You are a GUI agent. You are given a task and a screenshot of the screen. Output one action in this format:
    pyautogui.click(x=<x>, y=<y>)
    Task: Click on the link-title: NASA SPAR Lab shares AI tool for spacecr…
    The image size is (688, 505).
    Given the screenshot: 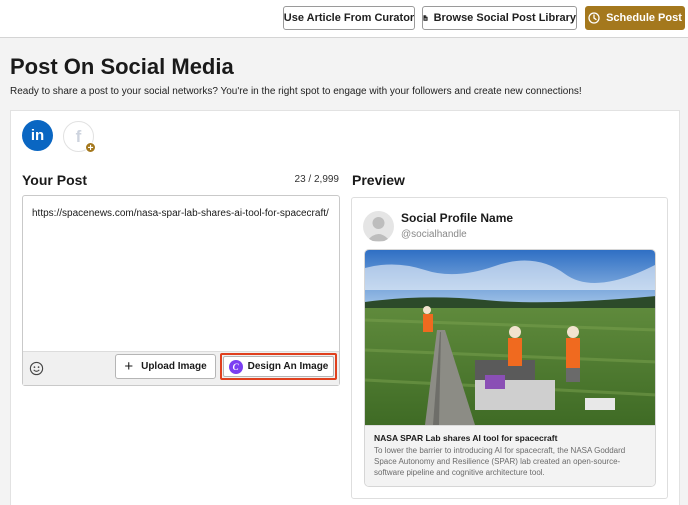 What is the action you would take?
    pyautogui.click(x=466, y=438)
    